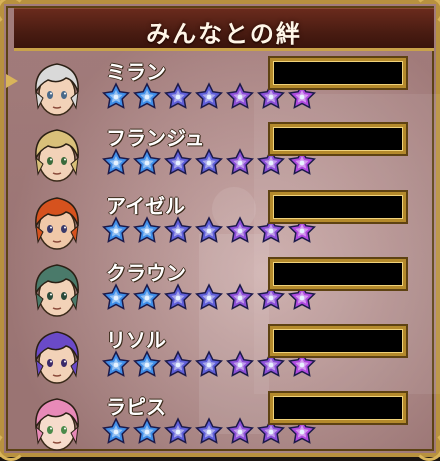  Describe the element at coordinates (136, 72) in the screenshot. I see `character-name: ミラン` at that location.